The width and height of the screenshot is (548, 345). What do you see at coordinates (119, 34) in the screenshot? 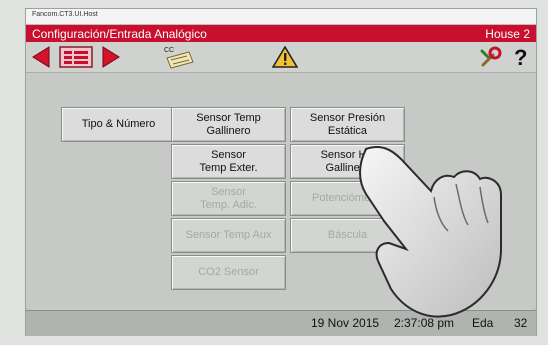
I see `page-title: Configuración/Entrada Analógico` at bounding box center [119, 34].